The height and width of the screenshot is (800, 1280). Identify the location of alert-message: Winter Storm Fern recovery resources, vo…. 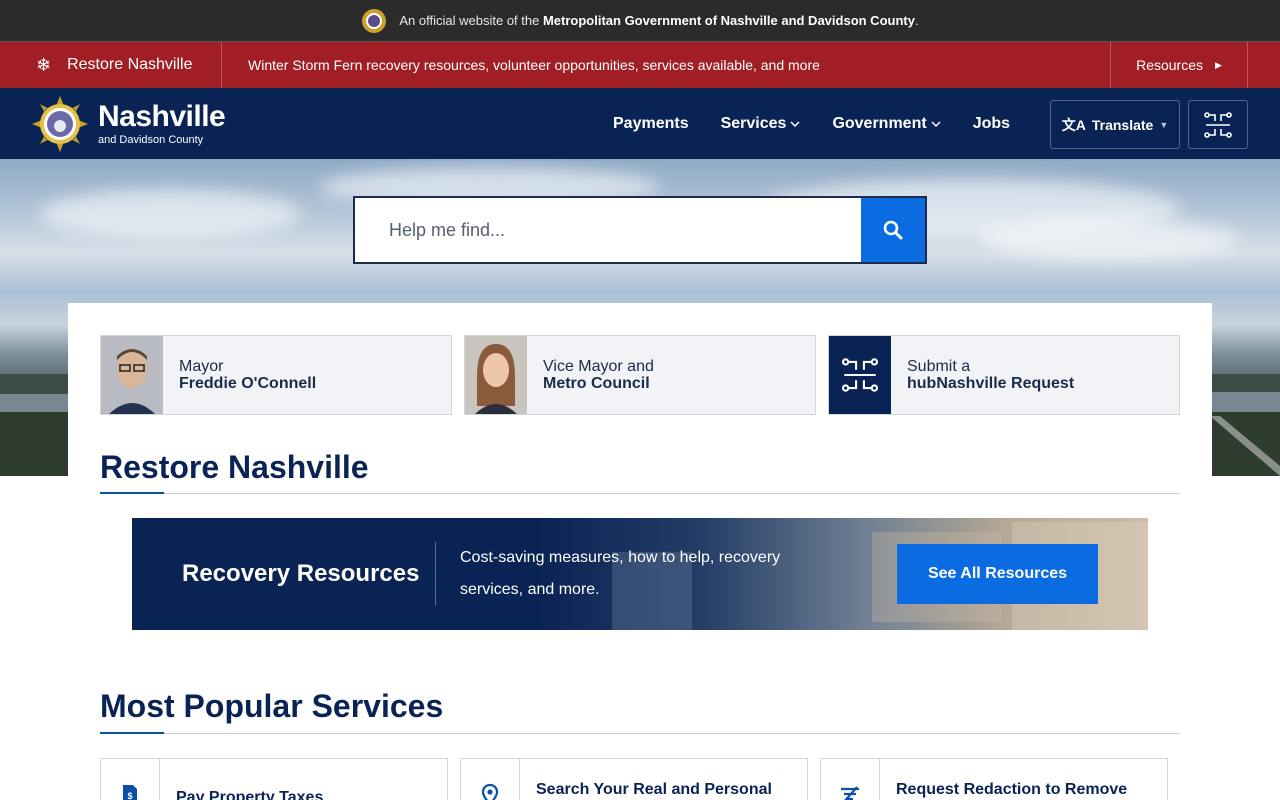
(666, 65).